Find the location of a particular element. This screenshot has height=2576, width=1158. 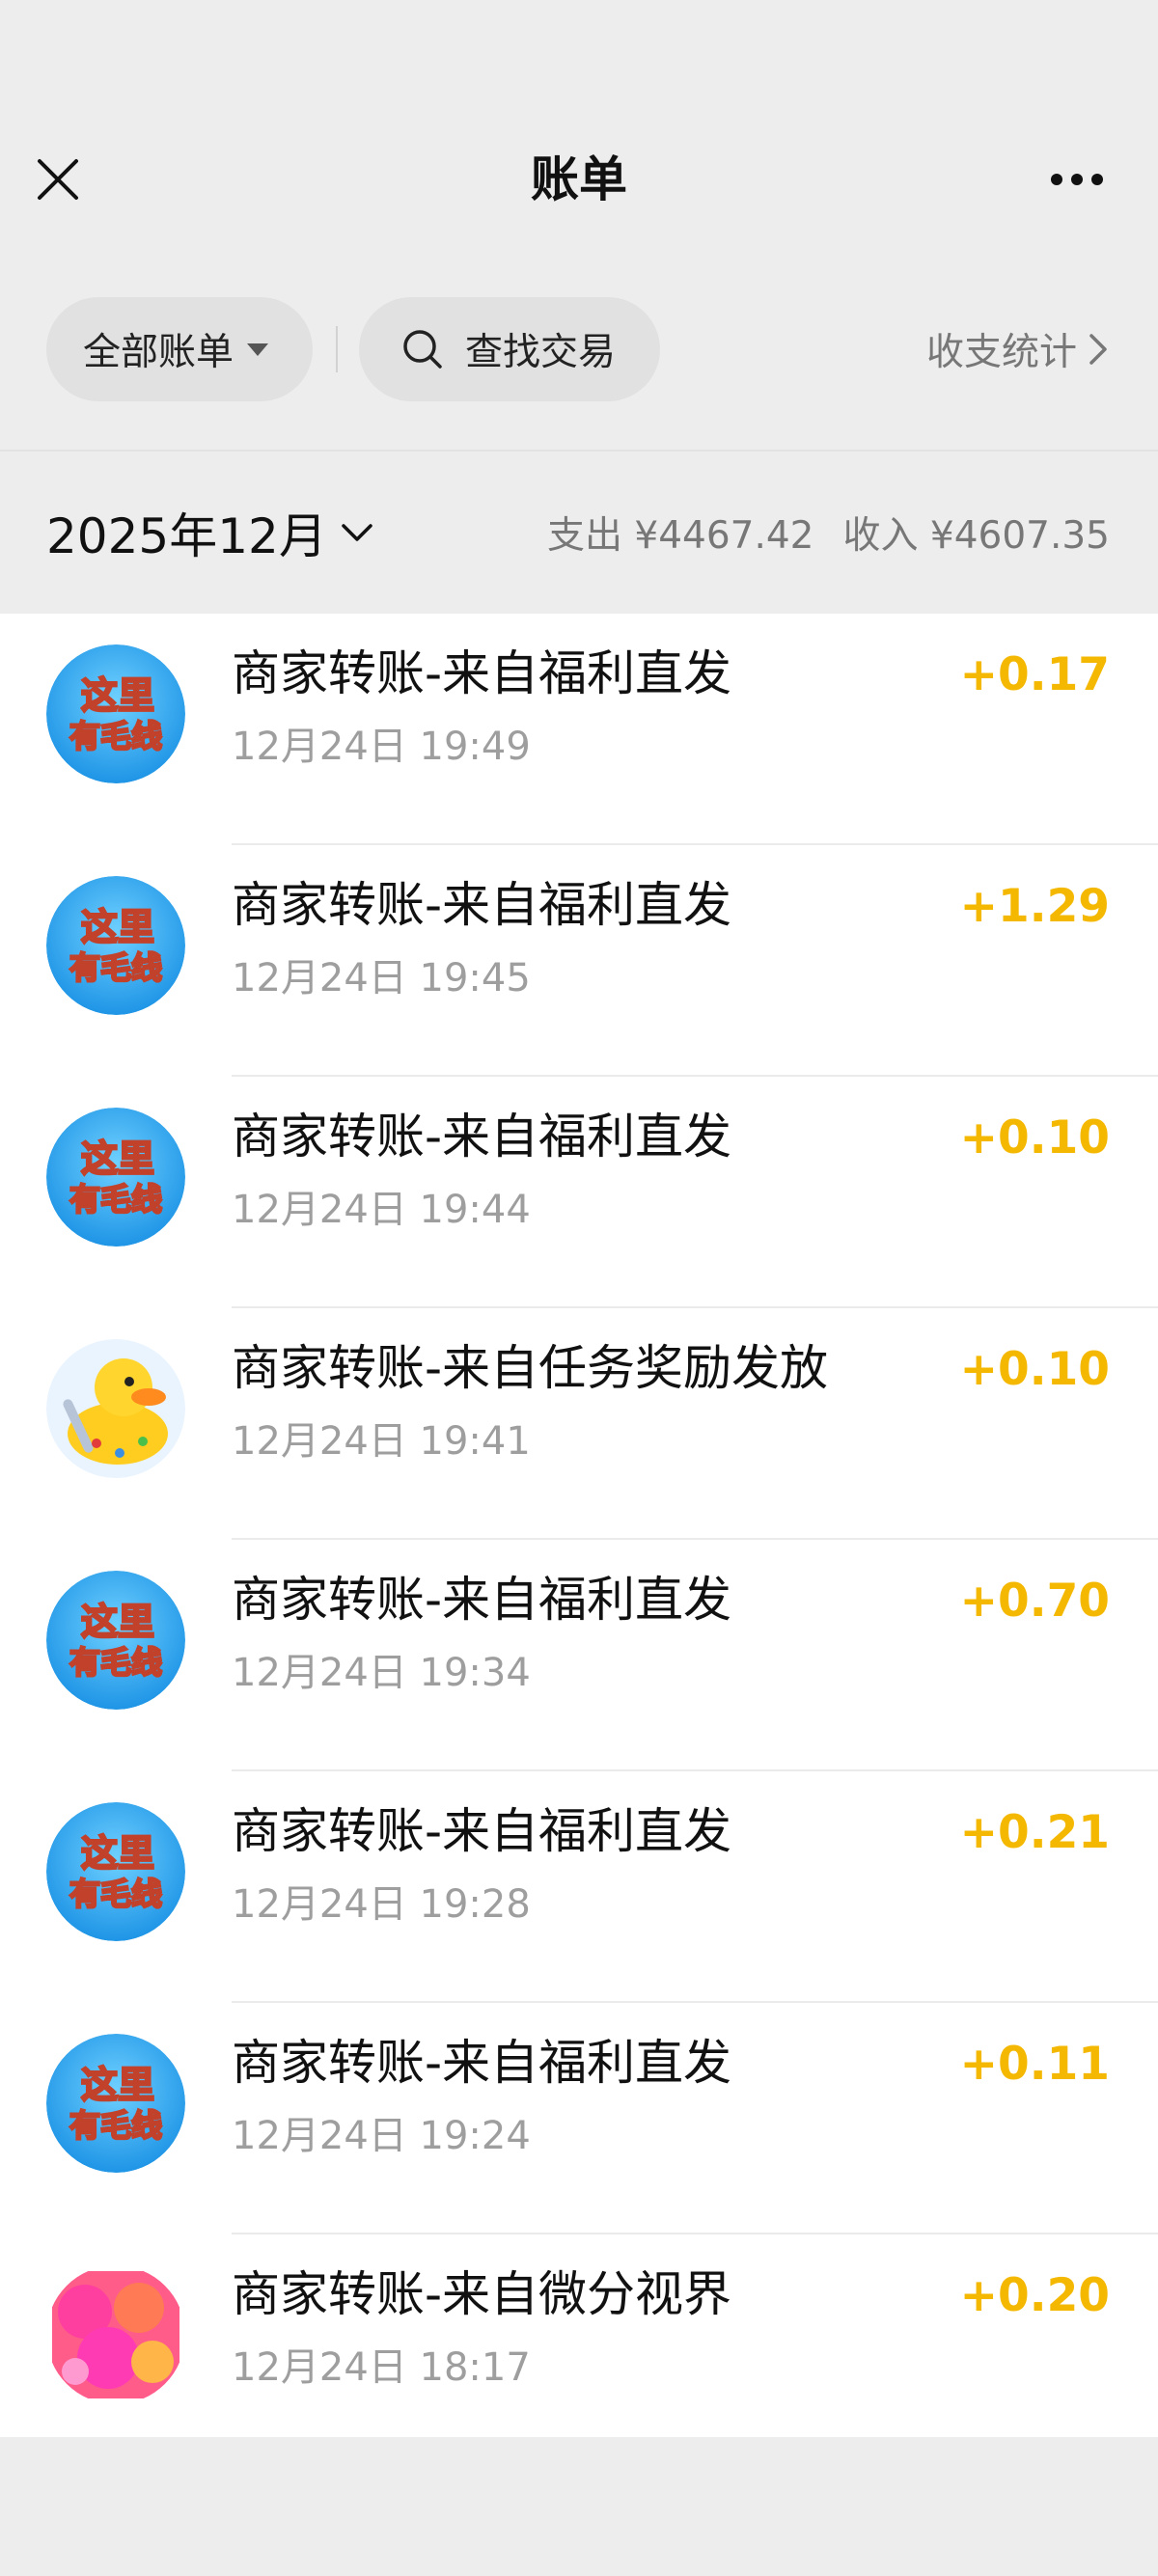

month-totals: 支出 ¥4467.42 收入 ¥4607.35 is located at coordinates (828, 533).